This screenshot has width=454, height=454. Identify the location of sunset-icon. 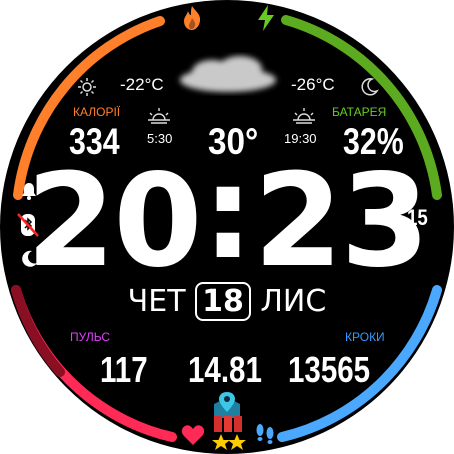
(304, 116).